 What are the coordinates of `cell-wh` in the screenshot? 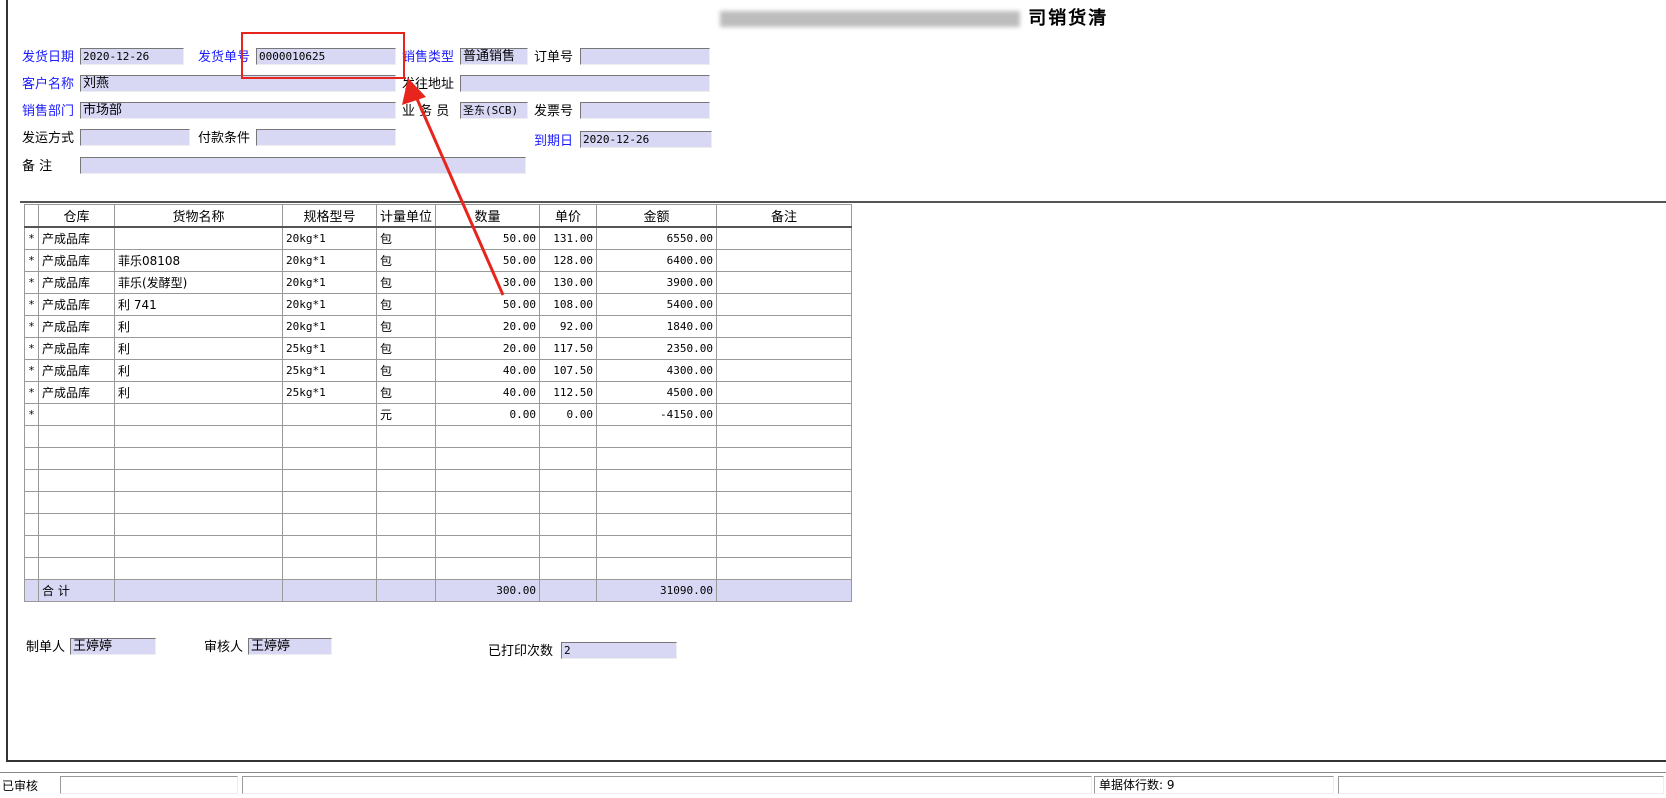 It's located at (76, 414).